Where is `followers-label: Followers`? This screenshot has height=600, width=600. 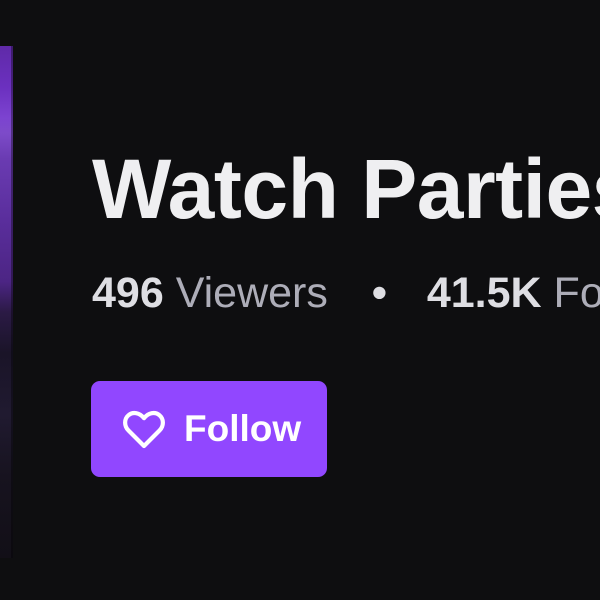
followers-label: Followers is located at coordinates (576, 293).